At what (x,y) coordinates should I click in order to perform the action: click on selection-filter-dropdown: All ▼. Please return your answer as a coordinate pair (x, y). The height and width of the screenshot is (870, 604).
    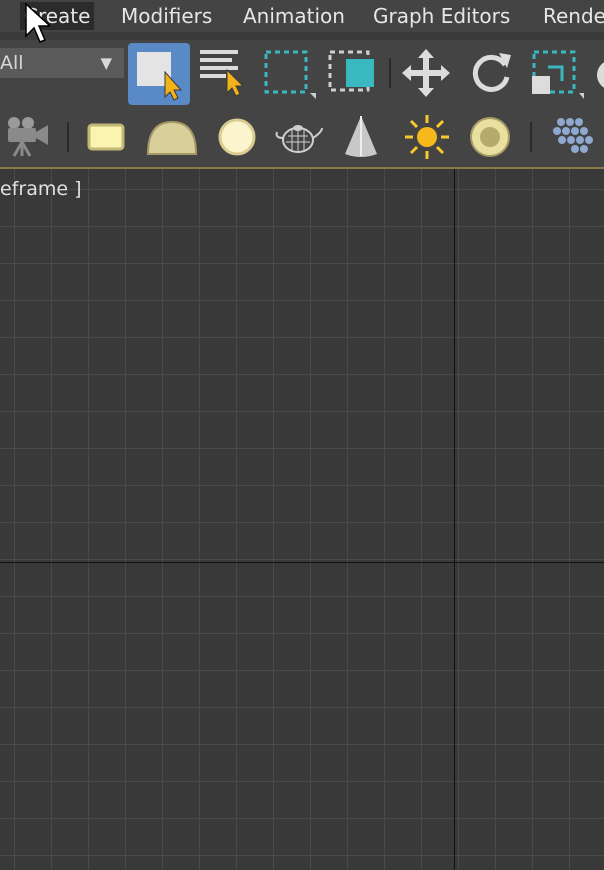
    Looking at the image, I should click on (62, 63).